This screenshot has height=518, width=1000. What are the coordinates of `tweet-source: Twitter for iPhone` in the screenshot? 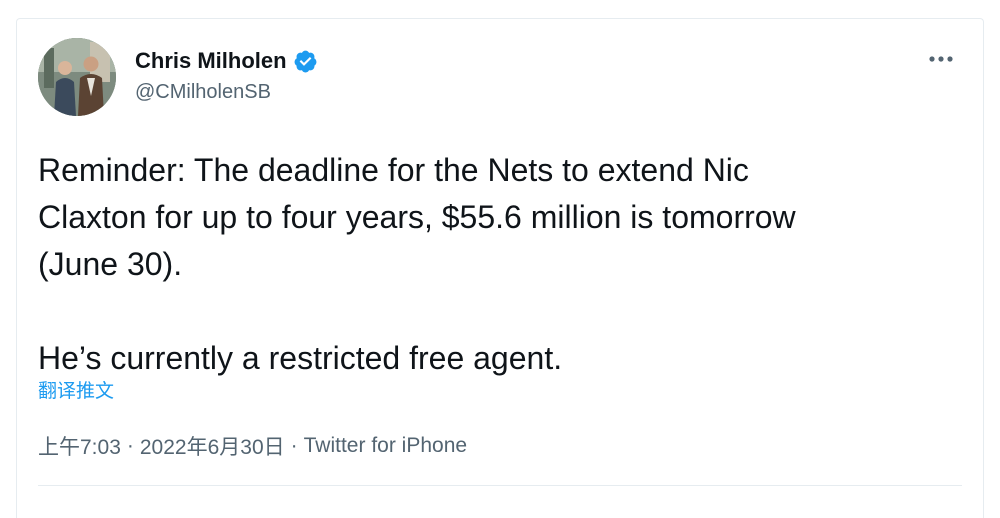 It's located at (385, 446).